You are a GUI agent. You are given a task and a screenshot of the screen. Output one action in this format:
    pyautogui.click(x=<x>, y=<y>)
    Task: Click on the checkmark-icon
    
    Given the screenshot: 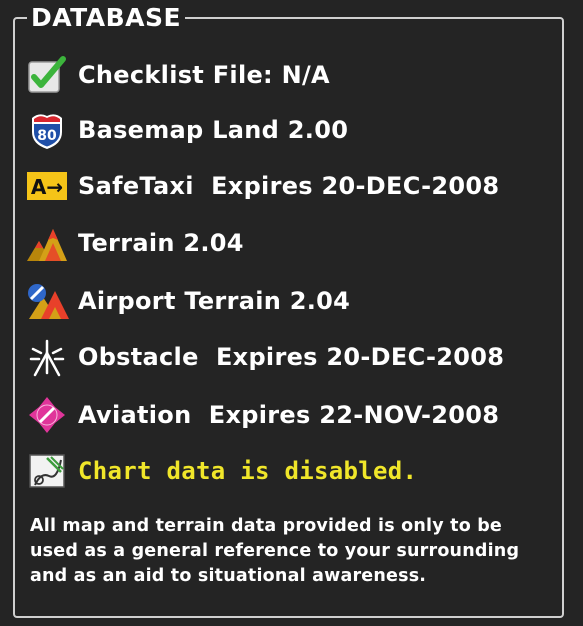 What is the action you would take?
    pyautogui.click(x=47, y=75)
    